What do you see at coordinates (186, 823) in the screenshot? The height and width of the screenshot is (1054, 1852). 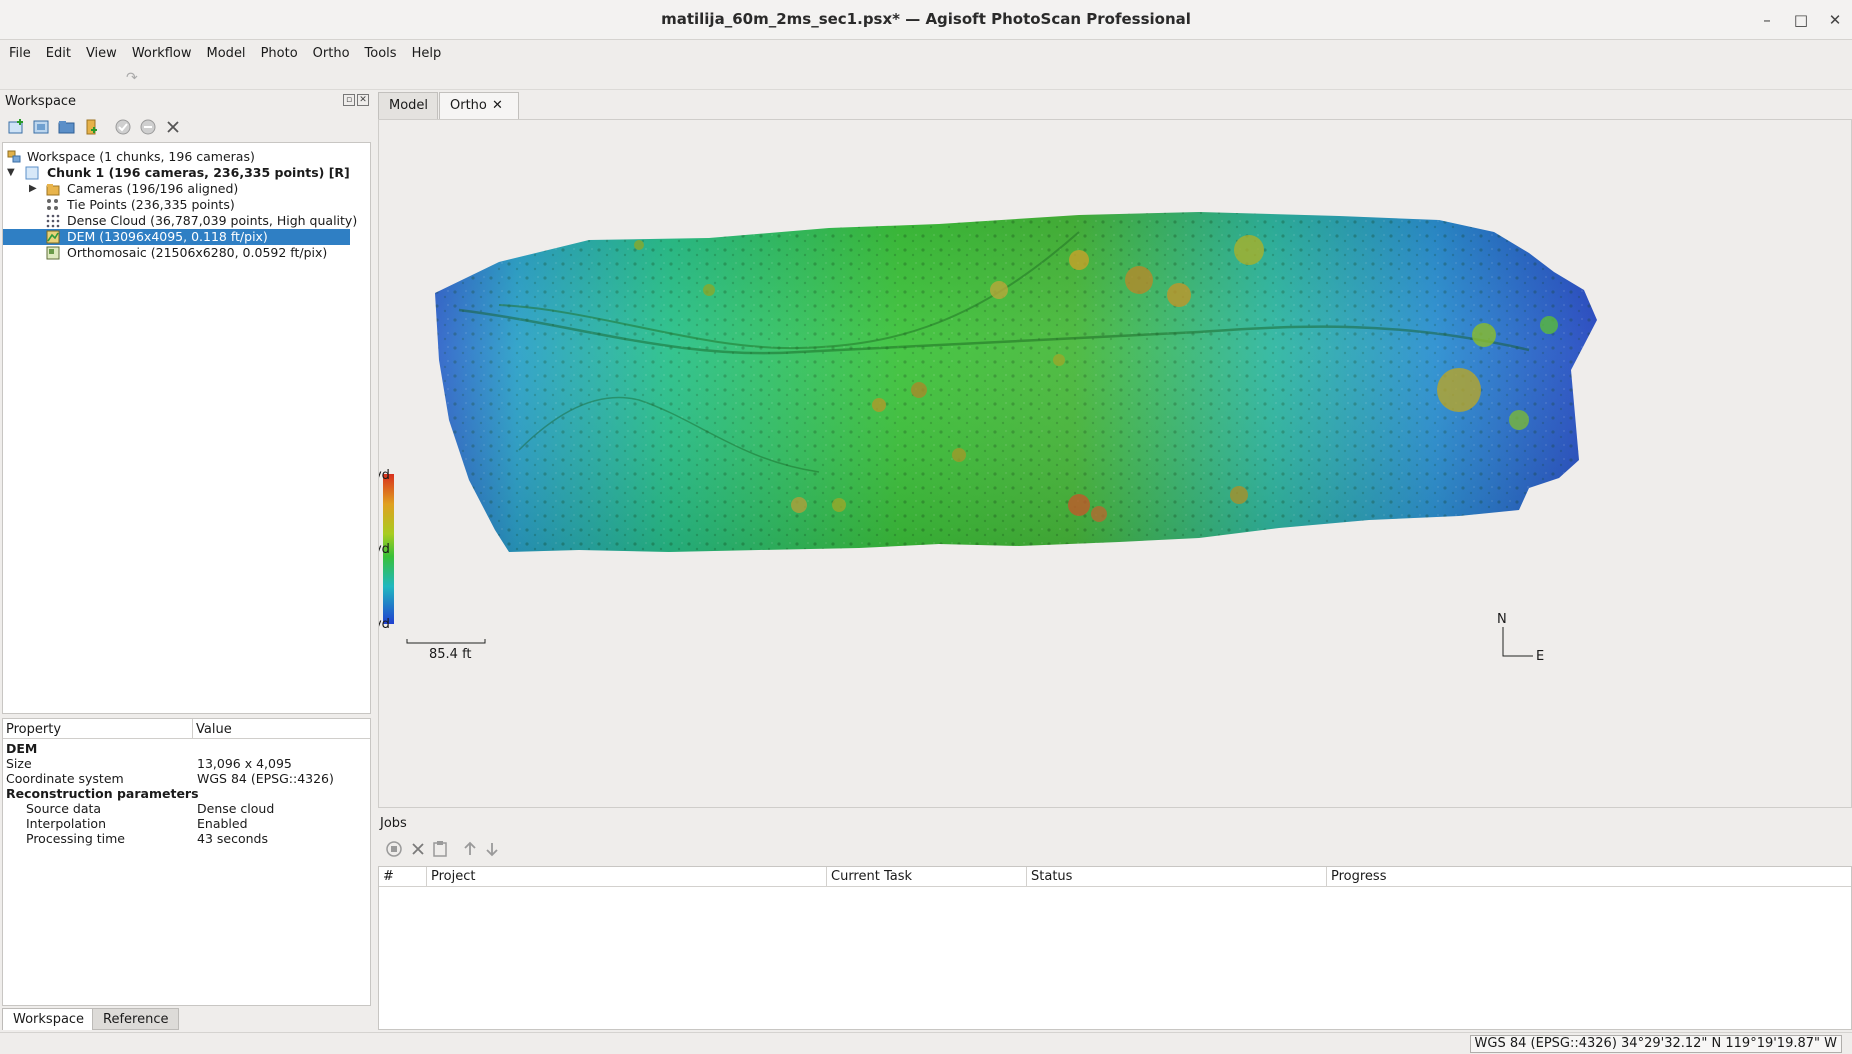 I see `prop-row-interp: Interpolation Enabled` at bounding box center [186, 823].